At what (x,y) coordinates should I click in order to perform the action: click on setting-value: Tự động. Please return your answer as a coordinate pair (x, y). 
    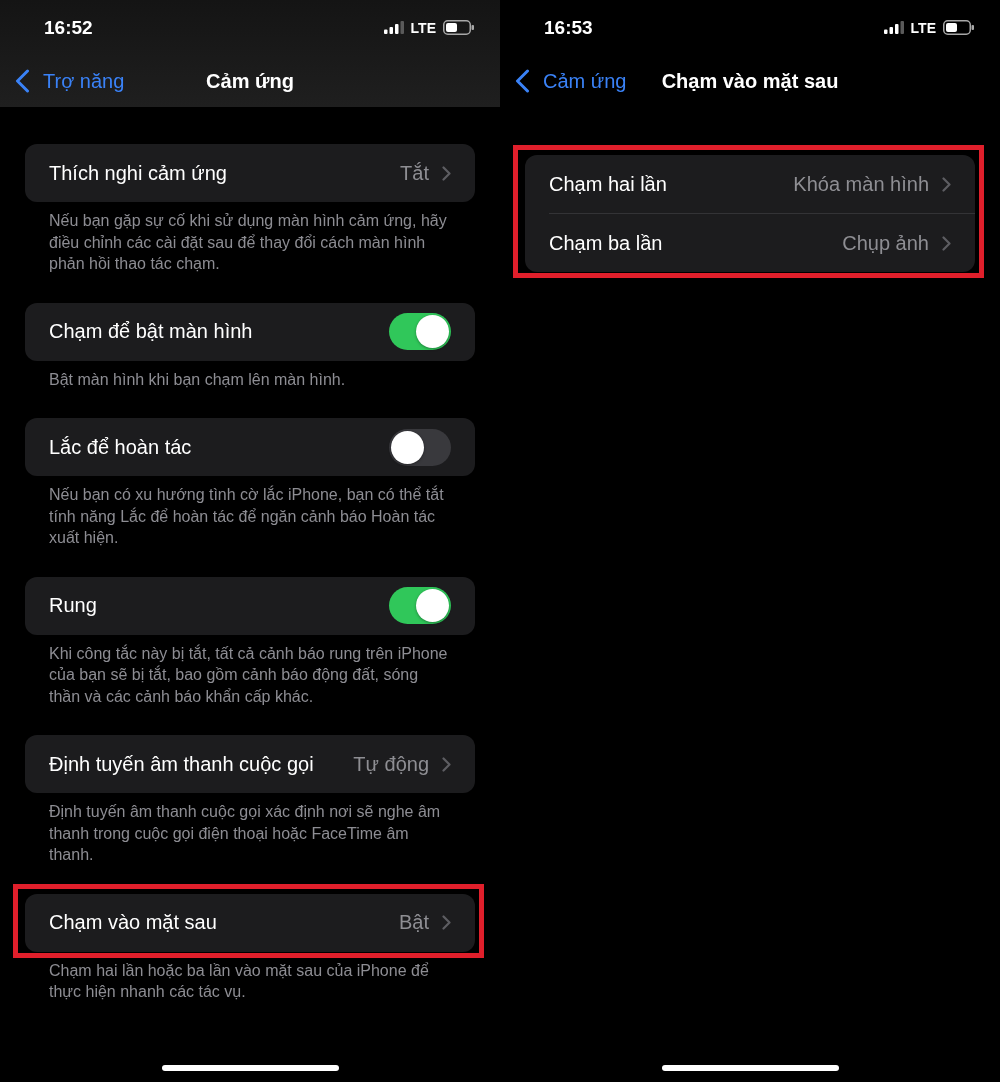
    Looking at the image, I should click on (391, 764).